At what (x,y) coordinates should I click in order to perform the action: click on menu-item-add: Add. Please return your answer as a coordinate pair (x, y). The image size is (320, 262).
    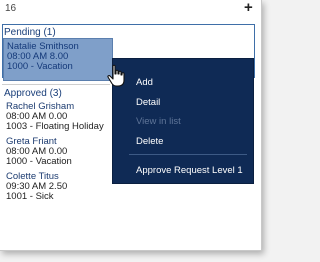
    Looking at the image, I should click on (144, 82).